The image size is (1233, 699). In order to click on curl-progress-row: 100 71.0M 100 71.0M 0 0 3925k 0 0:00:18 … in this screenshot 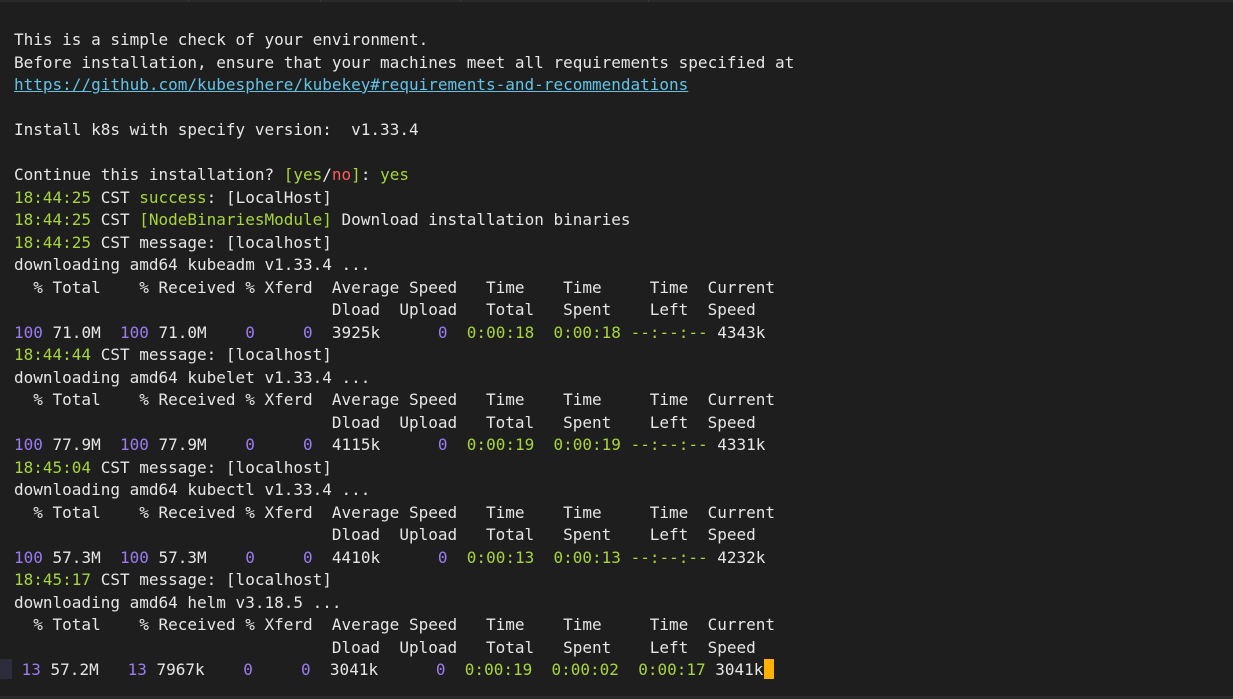, I will do `click(618, 333)`.